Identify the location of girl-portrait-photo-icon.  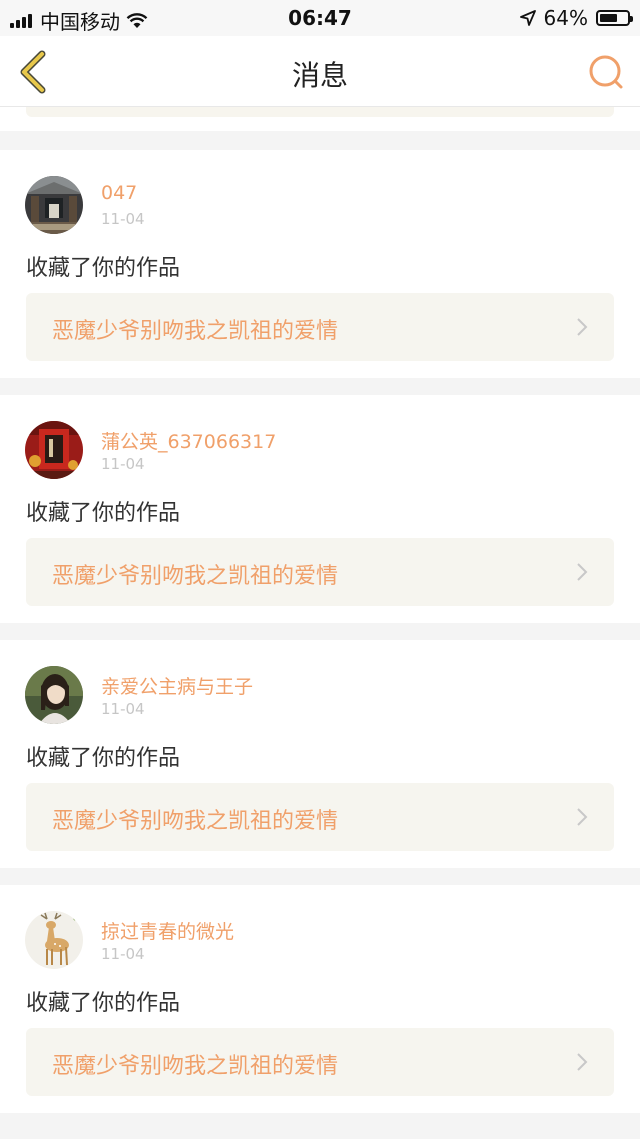
(54, 695).